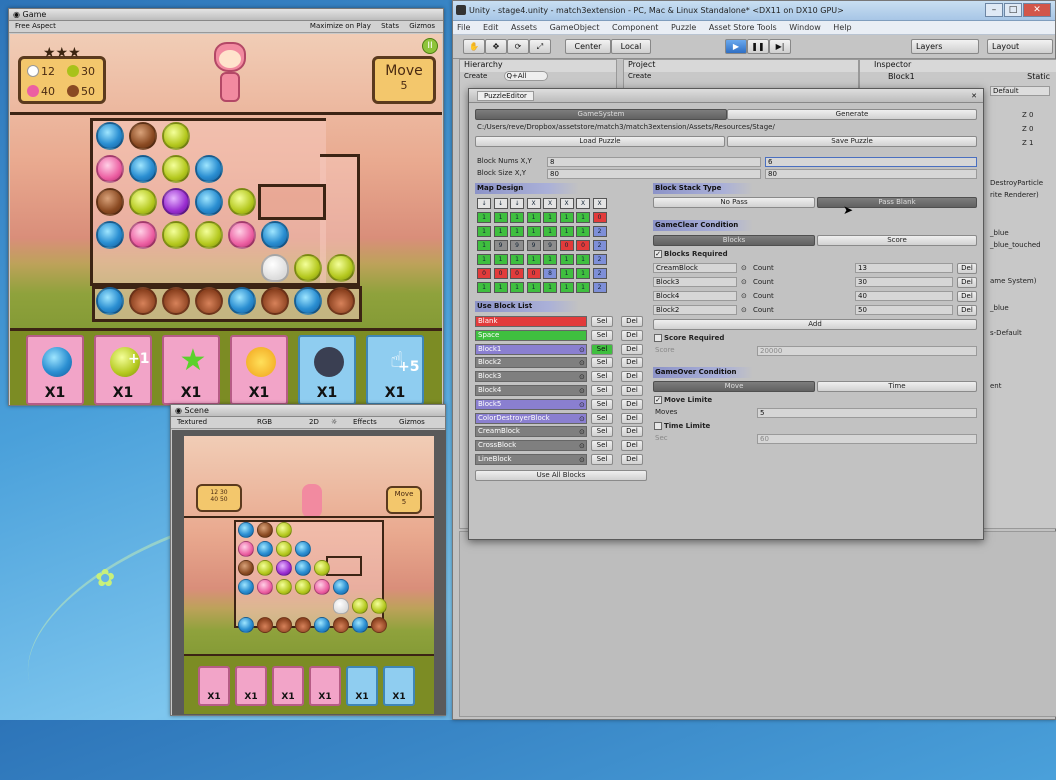 This screenshot has height=780, width=1056. What do you see at coordinates (1013, 10) in the screenshot?
I see `maximize-icon: □` at bounding box center [1013, 10].